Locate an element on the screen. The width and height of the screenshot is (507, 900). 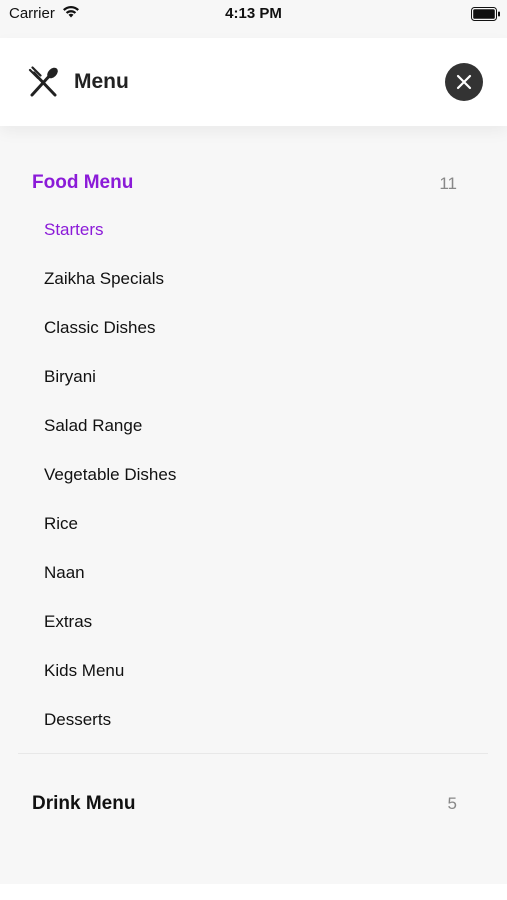
drink-menu-count: 5 is located at coordinates (452, 803).